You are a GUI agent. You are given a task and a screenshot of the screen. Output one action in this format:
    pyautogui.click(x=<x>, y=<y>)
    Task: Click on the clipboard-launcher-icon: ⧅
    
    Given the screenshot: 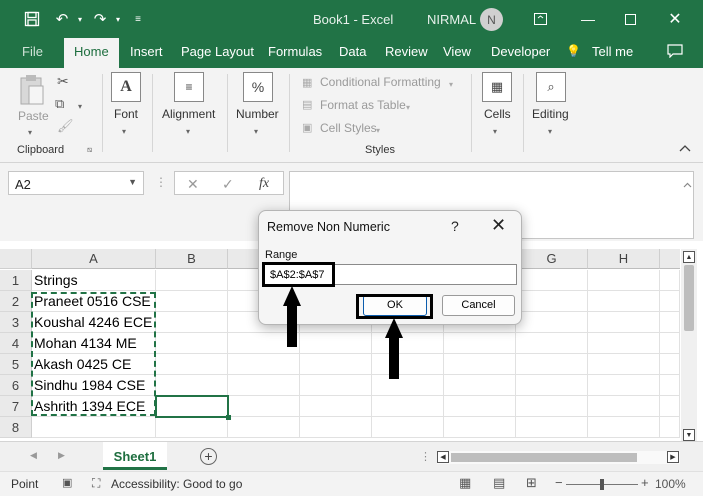 What is the action you would take?
    pyautogui.click(x=89, y=150)
    